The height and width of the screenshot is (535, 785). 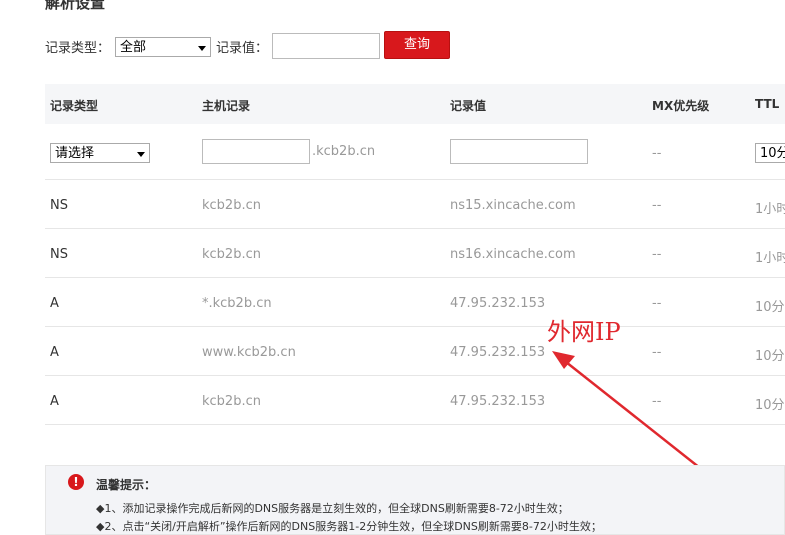 What do you see at coordinates (681, 106) in the screenshot?
I see `column-header-mx-priority: MX优先级` at bounding box center [681, 106].